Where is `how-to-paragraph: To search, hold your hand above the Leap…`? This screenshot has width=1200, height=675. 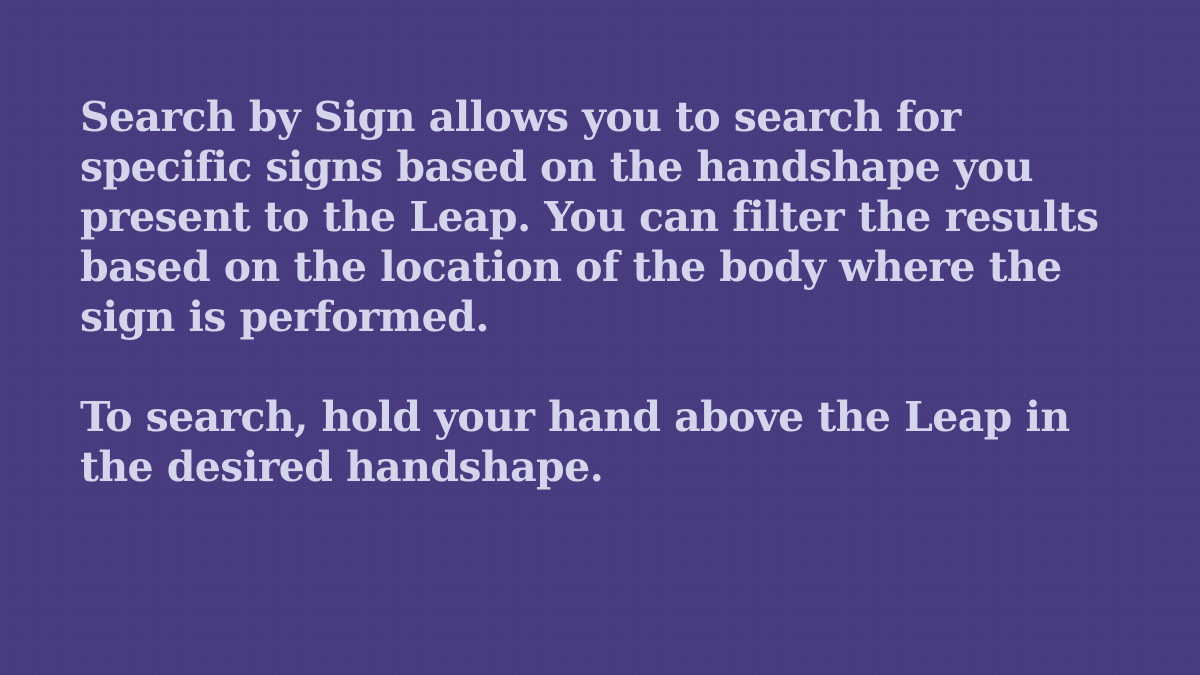
how-to-paragraph: To search, hold your hand above the Leap… is located at coordinates (575, 442).